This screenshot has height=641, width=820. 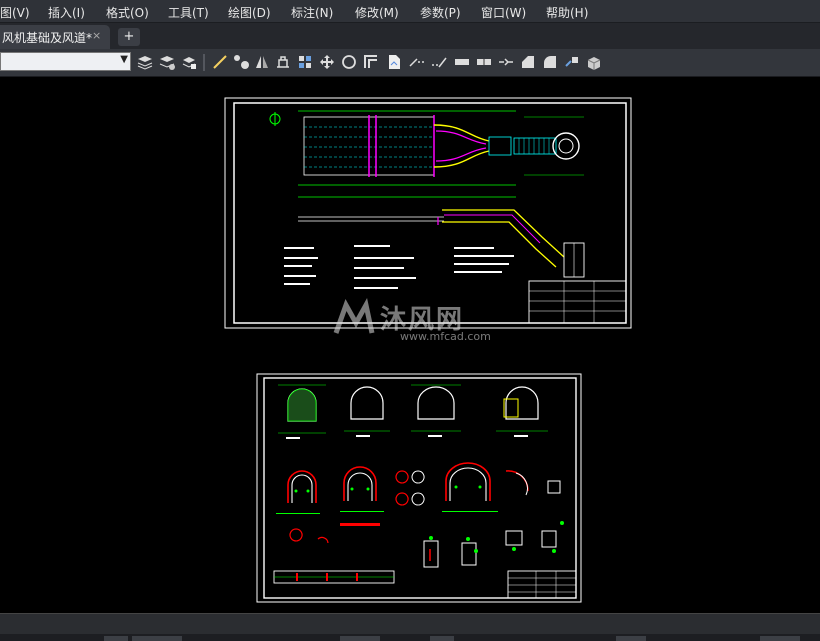 I want to click on block-icon, so click(x=594, y=62).